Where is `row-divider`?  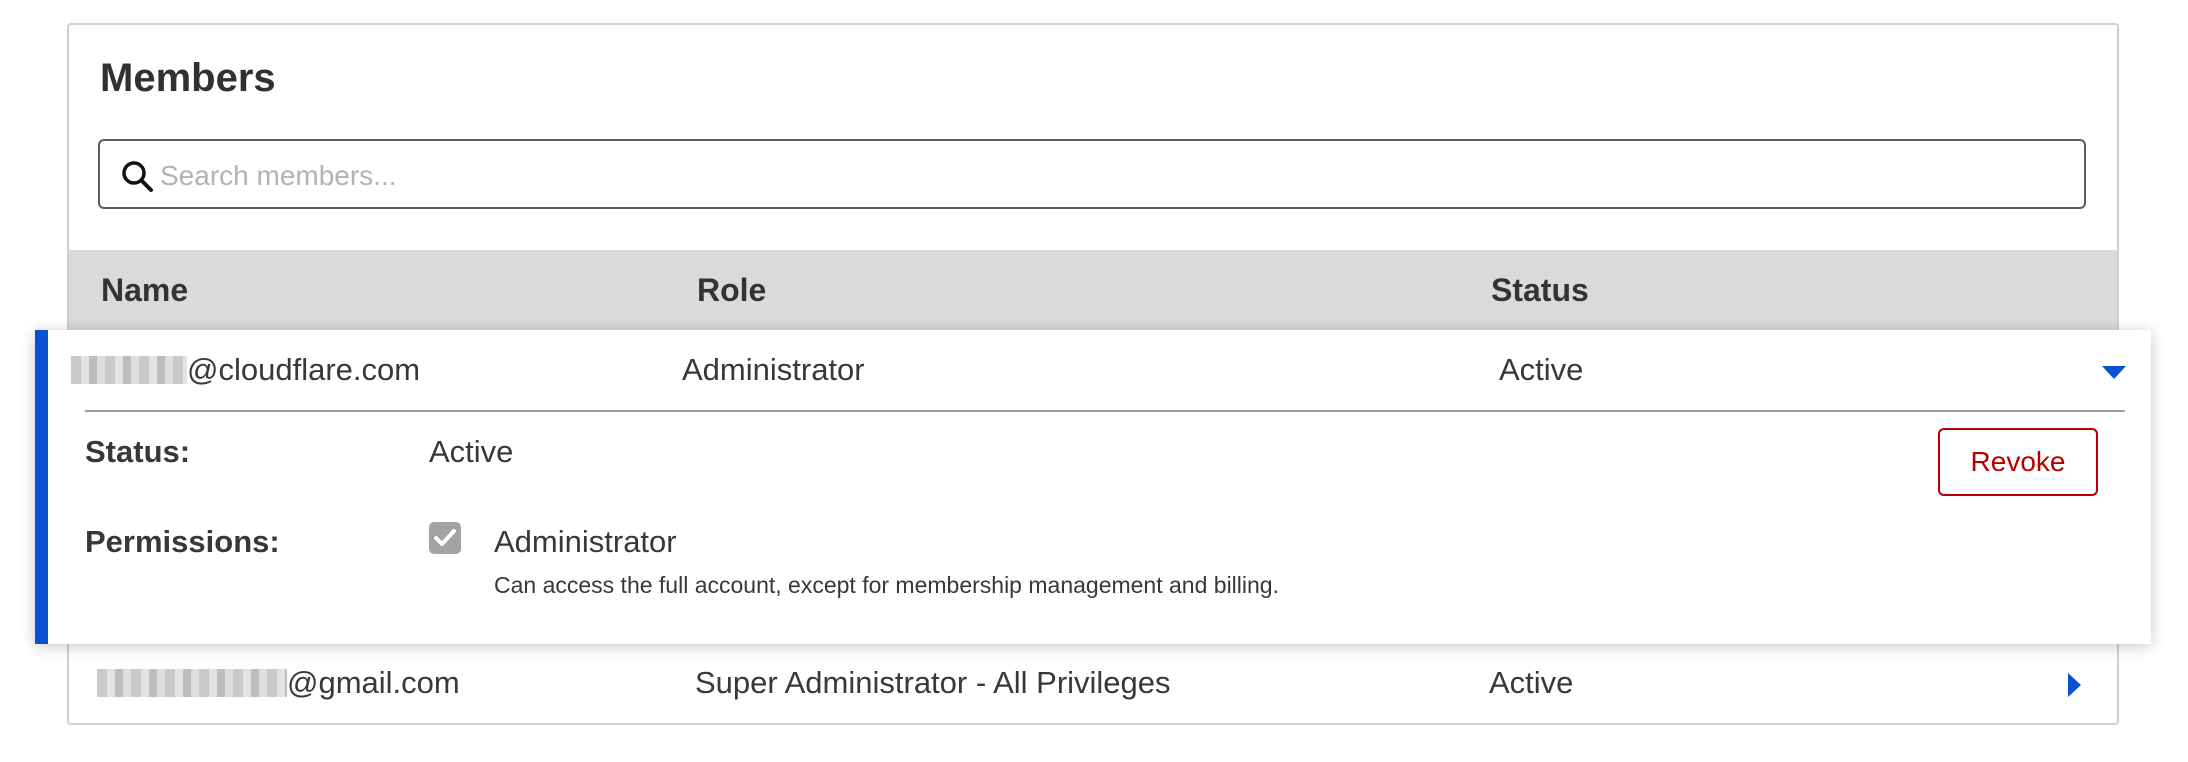
row-divider is located at coordinates (1105, 411).